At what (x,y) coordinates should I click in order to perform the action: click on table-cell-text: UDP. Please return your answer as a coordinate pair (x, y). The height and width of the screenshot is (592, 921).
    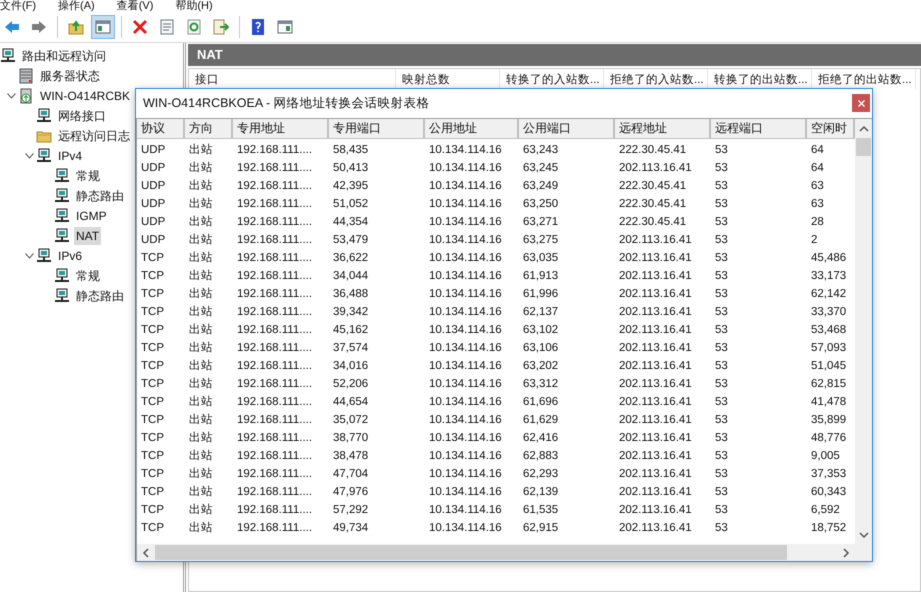
    Looking at the image, I should click on (153, 240).